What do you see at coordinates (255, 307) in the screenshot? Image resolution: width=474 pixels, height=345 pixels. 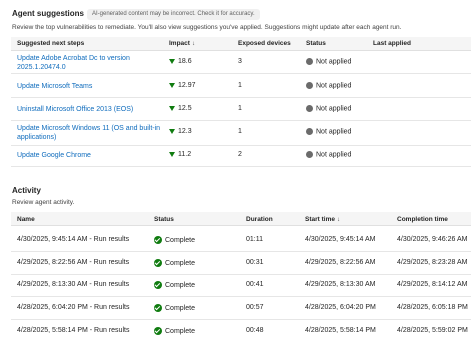 I see `activity-duration-cell: 00:57` at bounding box center [255, 307].